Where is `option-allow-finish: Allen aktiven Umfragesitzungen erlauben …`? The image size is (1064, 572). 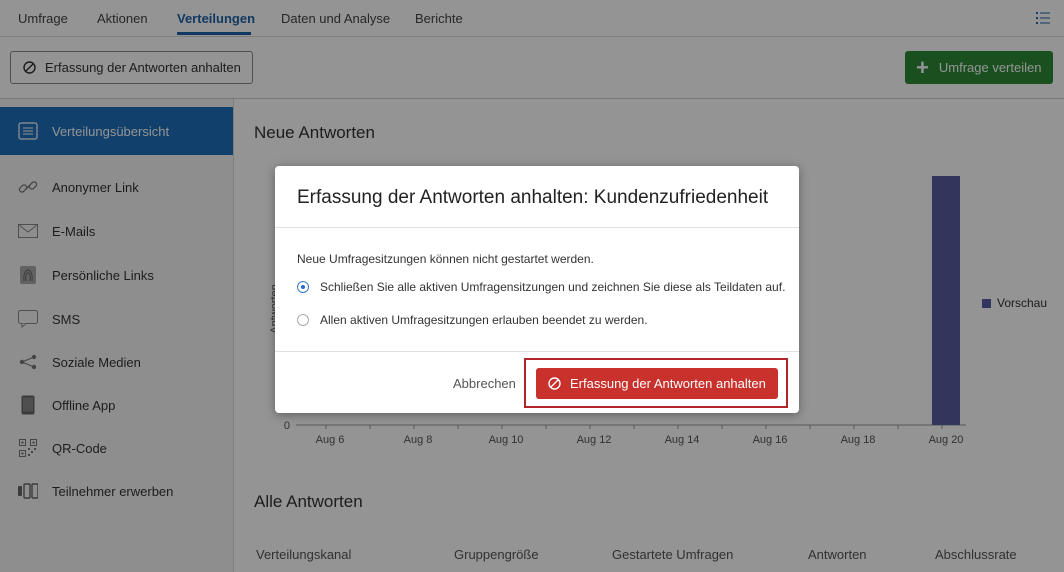 option-allow-finish: Allen aktiven Umfragesitzungen erlauben … is located at coordinates (472, 320).